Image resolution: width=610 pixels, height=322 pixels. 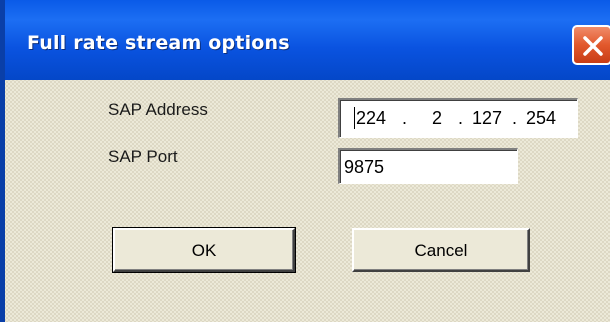 I want to click on ok-button: OK, so click(x=204, y=250).